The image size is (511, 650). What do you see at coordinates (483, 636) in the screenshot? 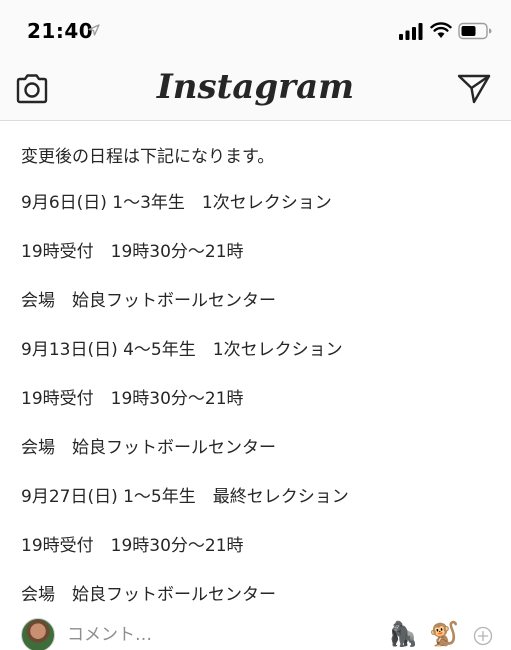
I see `add-circle-icon` at bounding box center [483, 636].